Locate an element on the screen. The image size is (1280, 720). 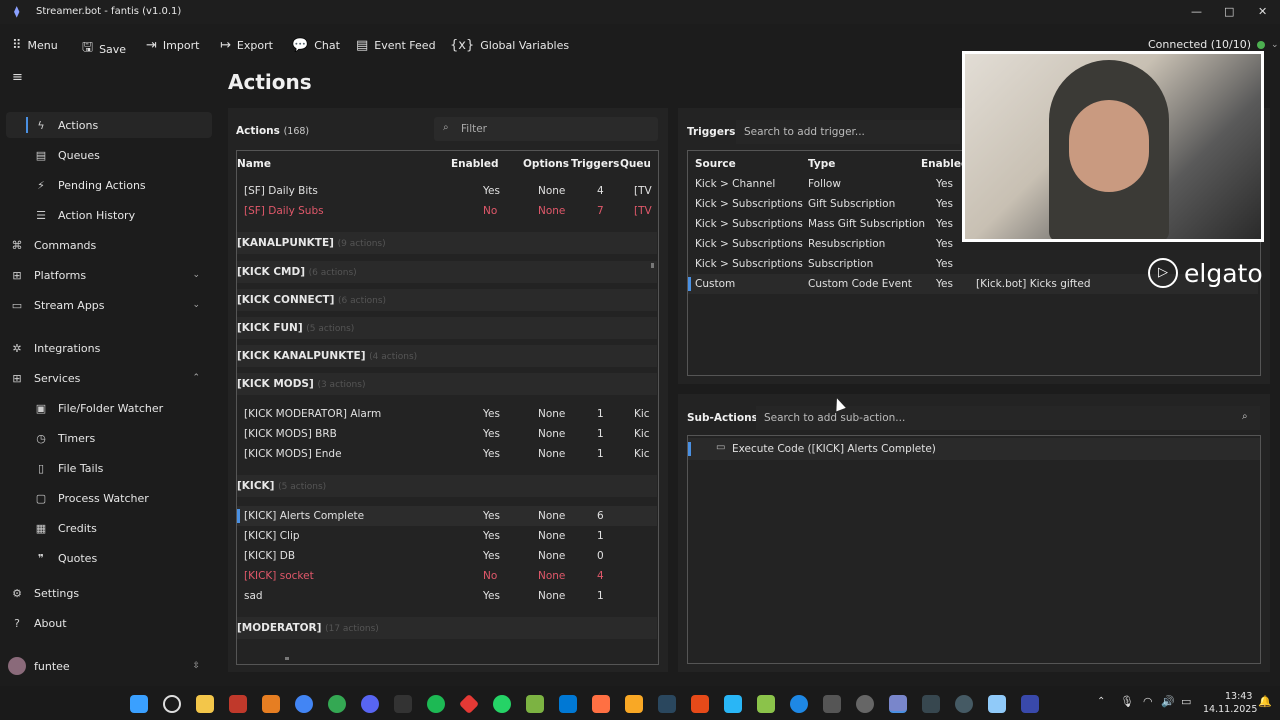
sidebar-item-file-folder-watcher: ▣ File/Folder Watcher is located at coordinates (106, 408).